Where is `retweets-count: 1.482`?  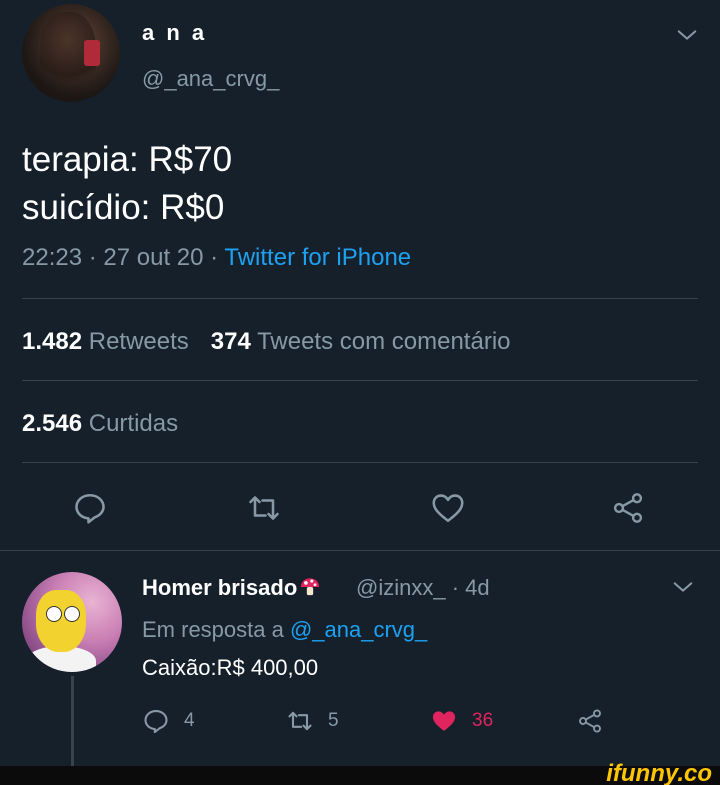 retweets-count: 1.482 is located at coordinates (52, 341).